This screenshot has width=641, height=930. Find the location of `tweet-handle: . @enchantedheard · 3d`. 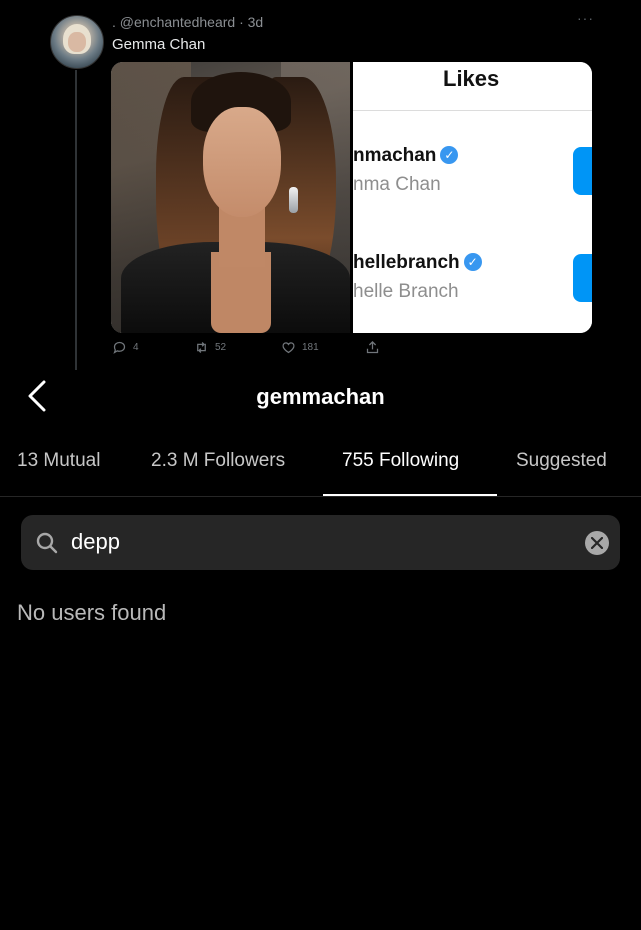

tweet-handle: . @enchantedheard · 3d is located at coordinates (187, 22).